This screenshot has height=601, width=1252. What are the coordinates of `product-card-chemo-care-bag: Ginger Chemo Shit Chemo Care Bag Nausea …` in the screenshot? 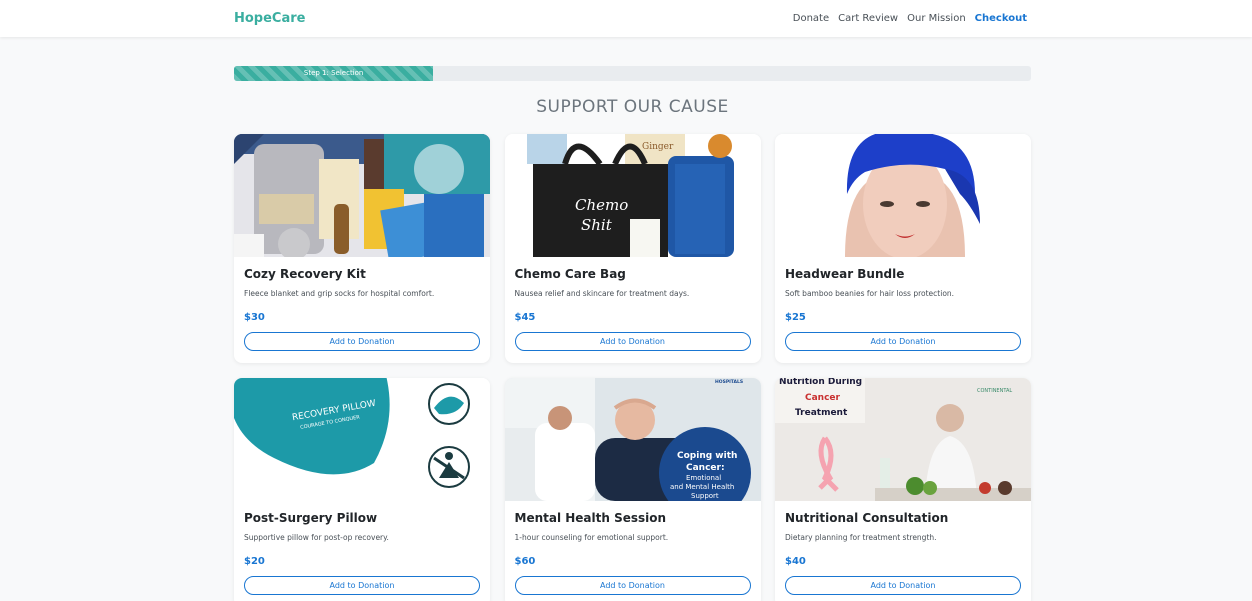 It's located at (632, 248).